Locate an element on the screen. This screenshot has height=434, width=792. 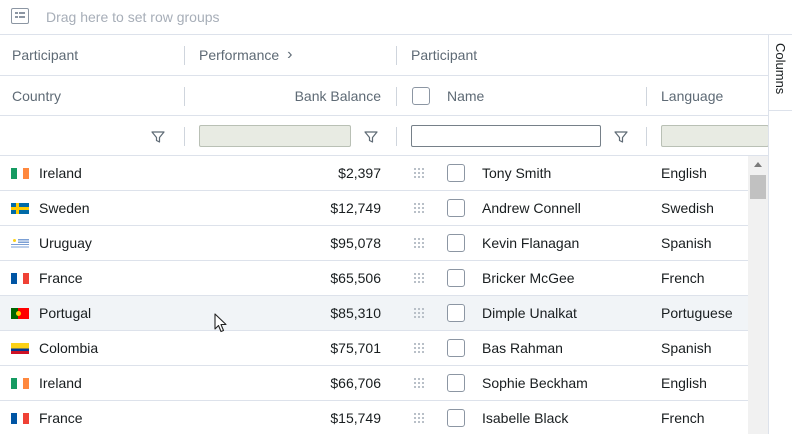
country-value: Uruguay is located at coordinates (65, 243).